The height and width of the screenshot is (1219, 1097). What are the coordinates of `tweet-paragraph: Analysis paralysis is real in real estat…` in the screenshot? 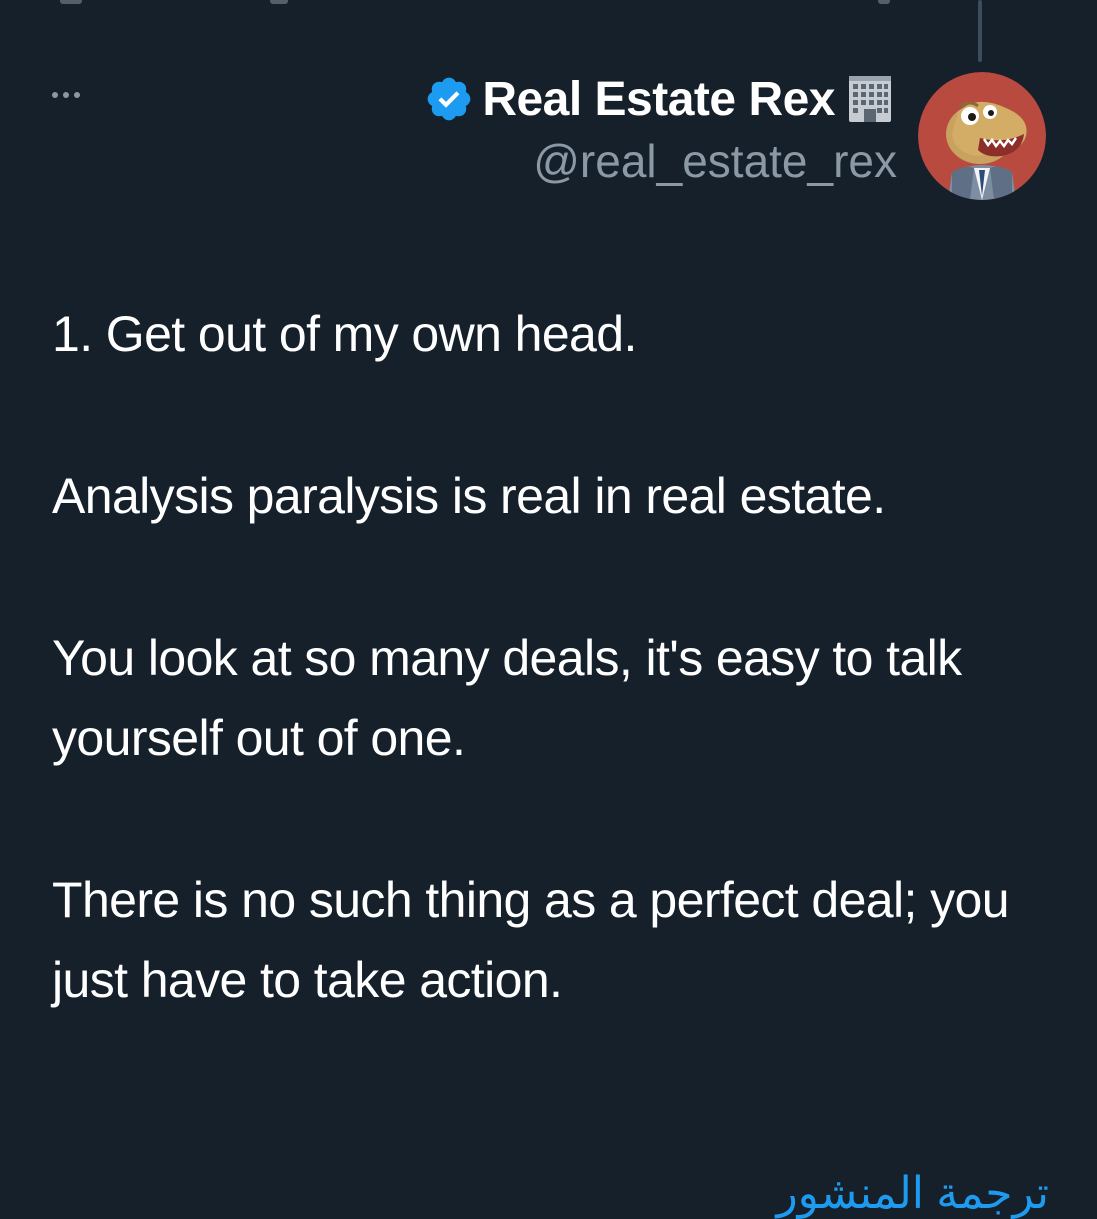 It's located at (469, 496).